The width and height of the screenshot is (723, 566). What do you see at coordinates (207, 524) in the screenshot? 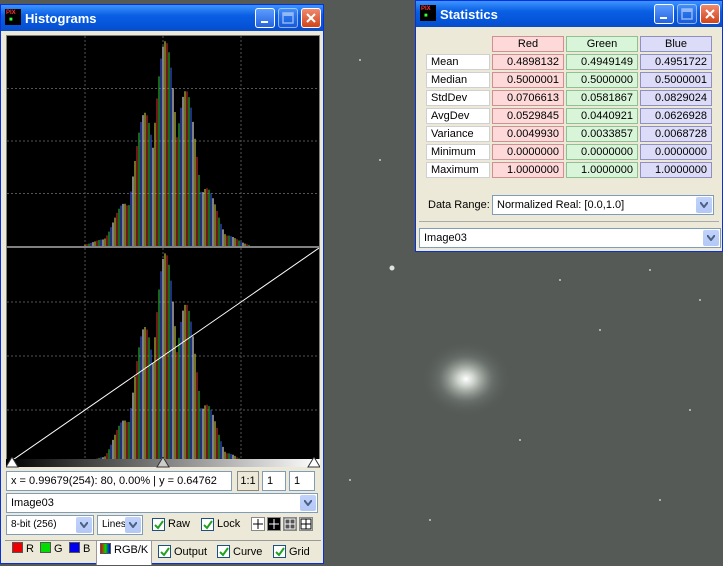
I see `lock-checkbox` at bounding box center [207, 524].